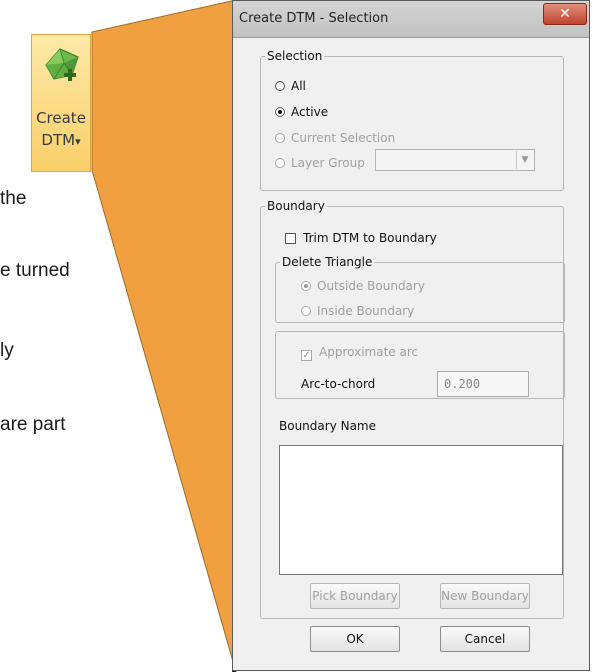 This screenshot has width=594, height=672. I want to click on approximate-arc-checkbox: ✓ Approximate arc, so click(359, 353).